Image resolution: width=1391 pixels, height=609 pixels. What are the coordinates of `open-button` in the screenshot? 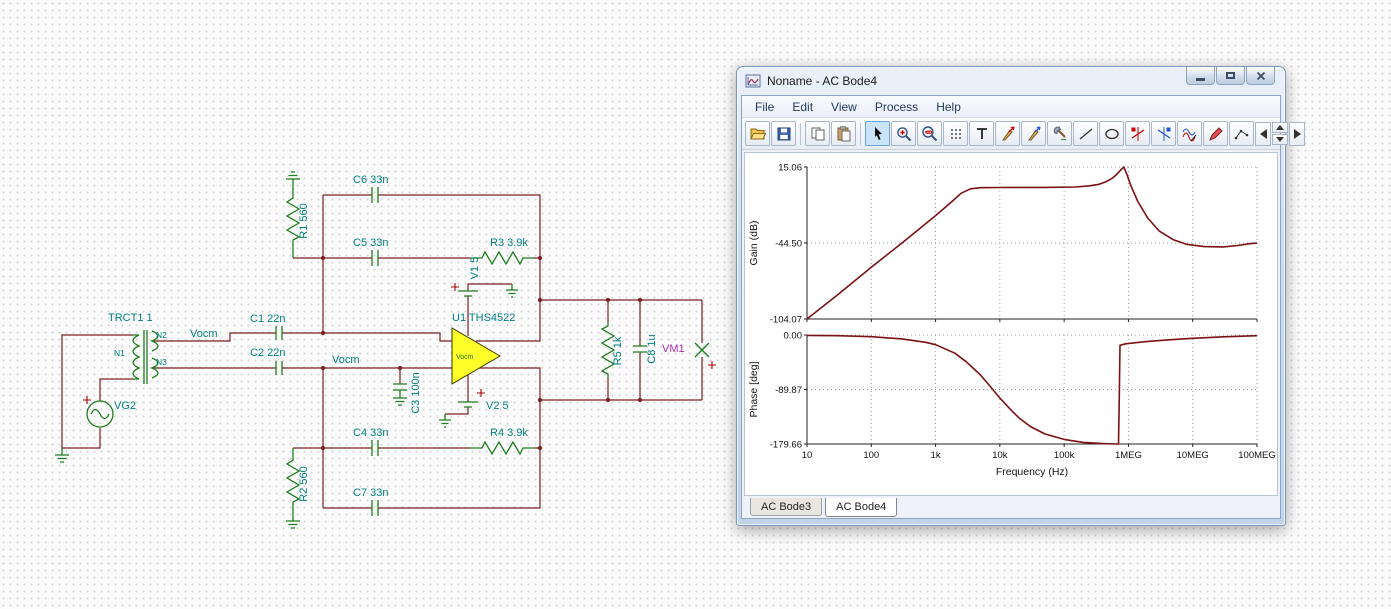 It's located at (757, 133).